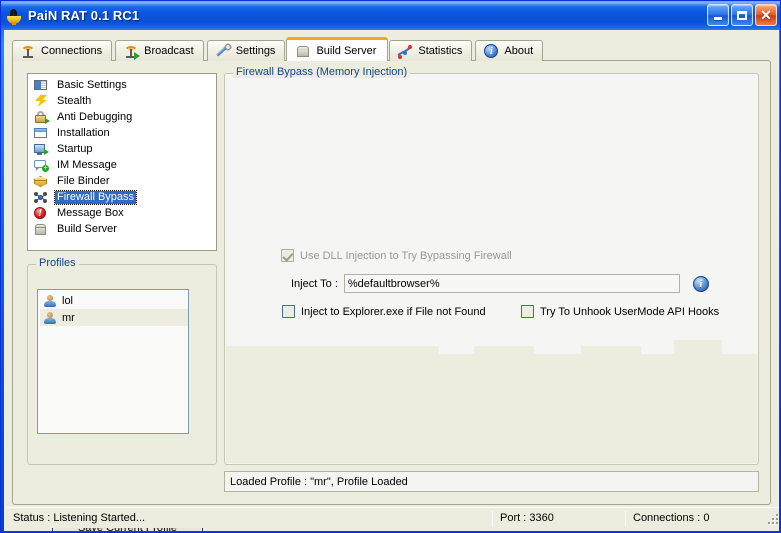 The image size is (781, 533). I want to click on padlock-icon, so click(41, 117).